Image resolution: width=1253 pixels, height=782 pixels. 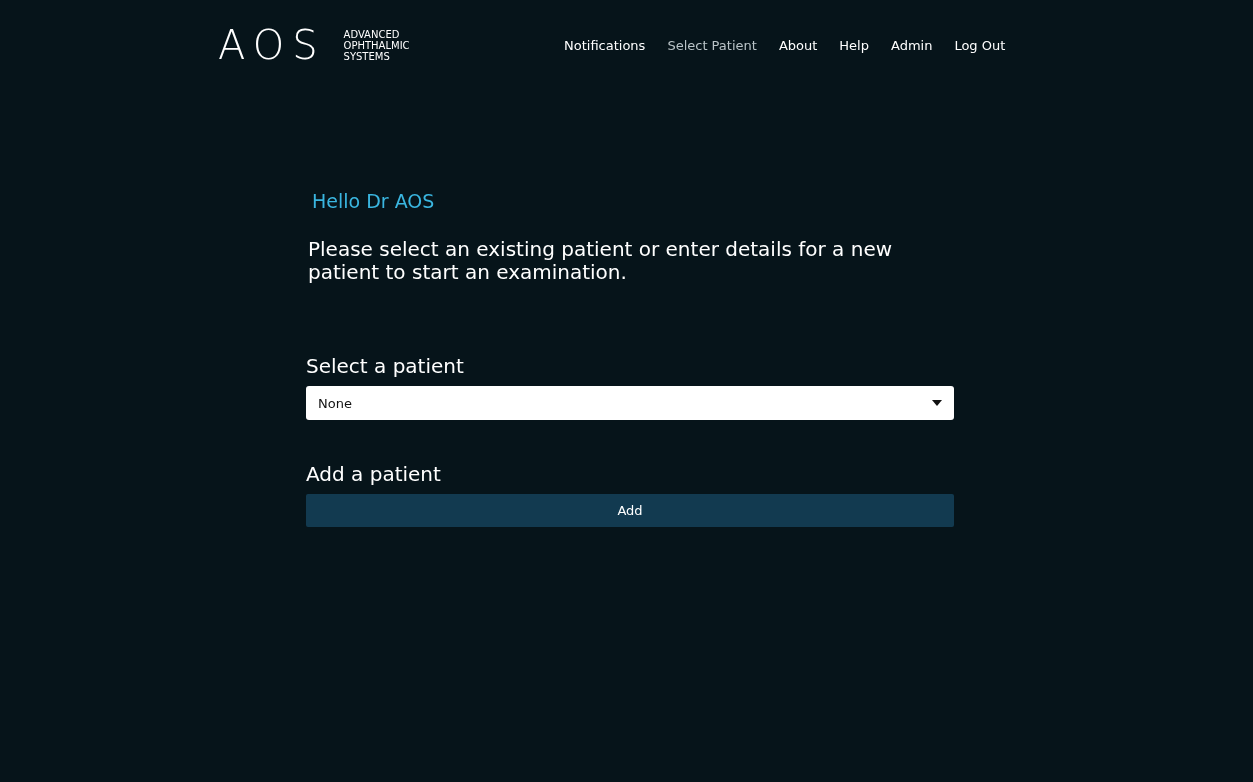 What do you see at coordinates (605, 45) in the screenshot?
I see `nav-link: Notifications` at bounding box center [605, 45].